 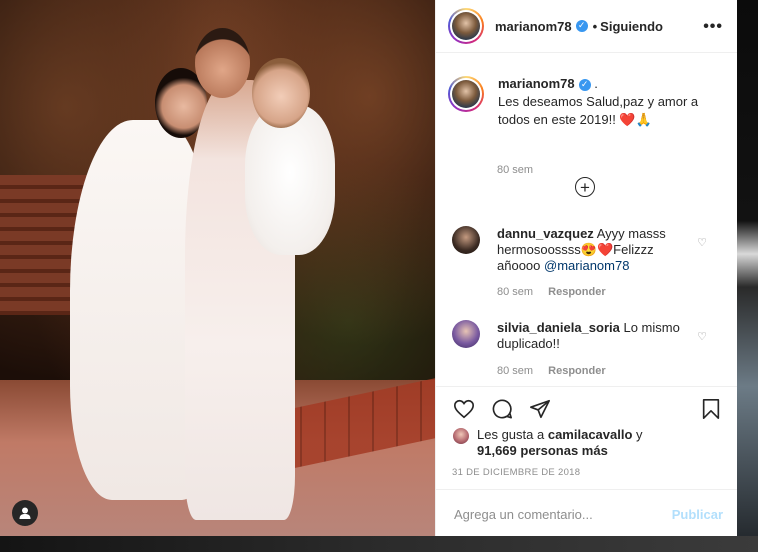 I want to click on share-icon-svg, so click(x=540, y=409).